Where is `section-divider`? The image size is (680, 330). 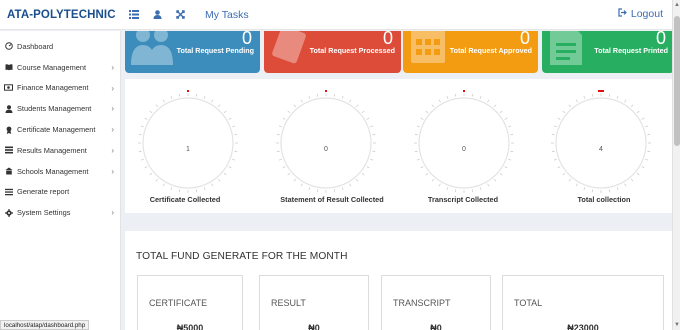
section-divider is located at coordinates (398, 222).